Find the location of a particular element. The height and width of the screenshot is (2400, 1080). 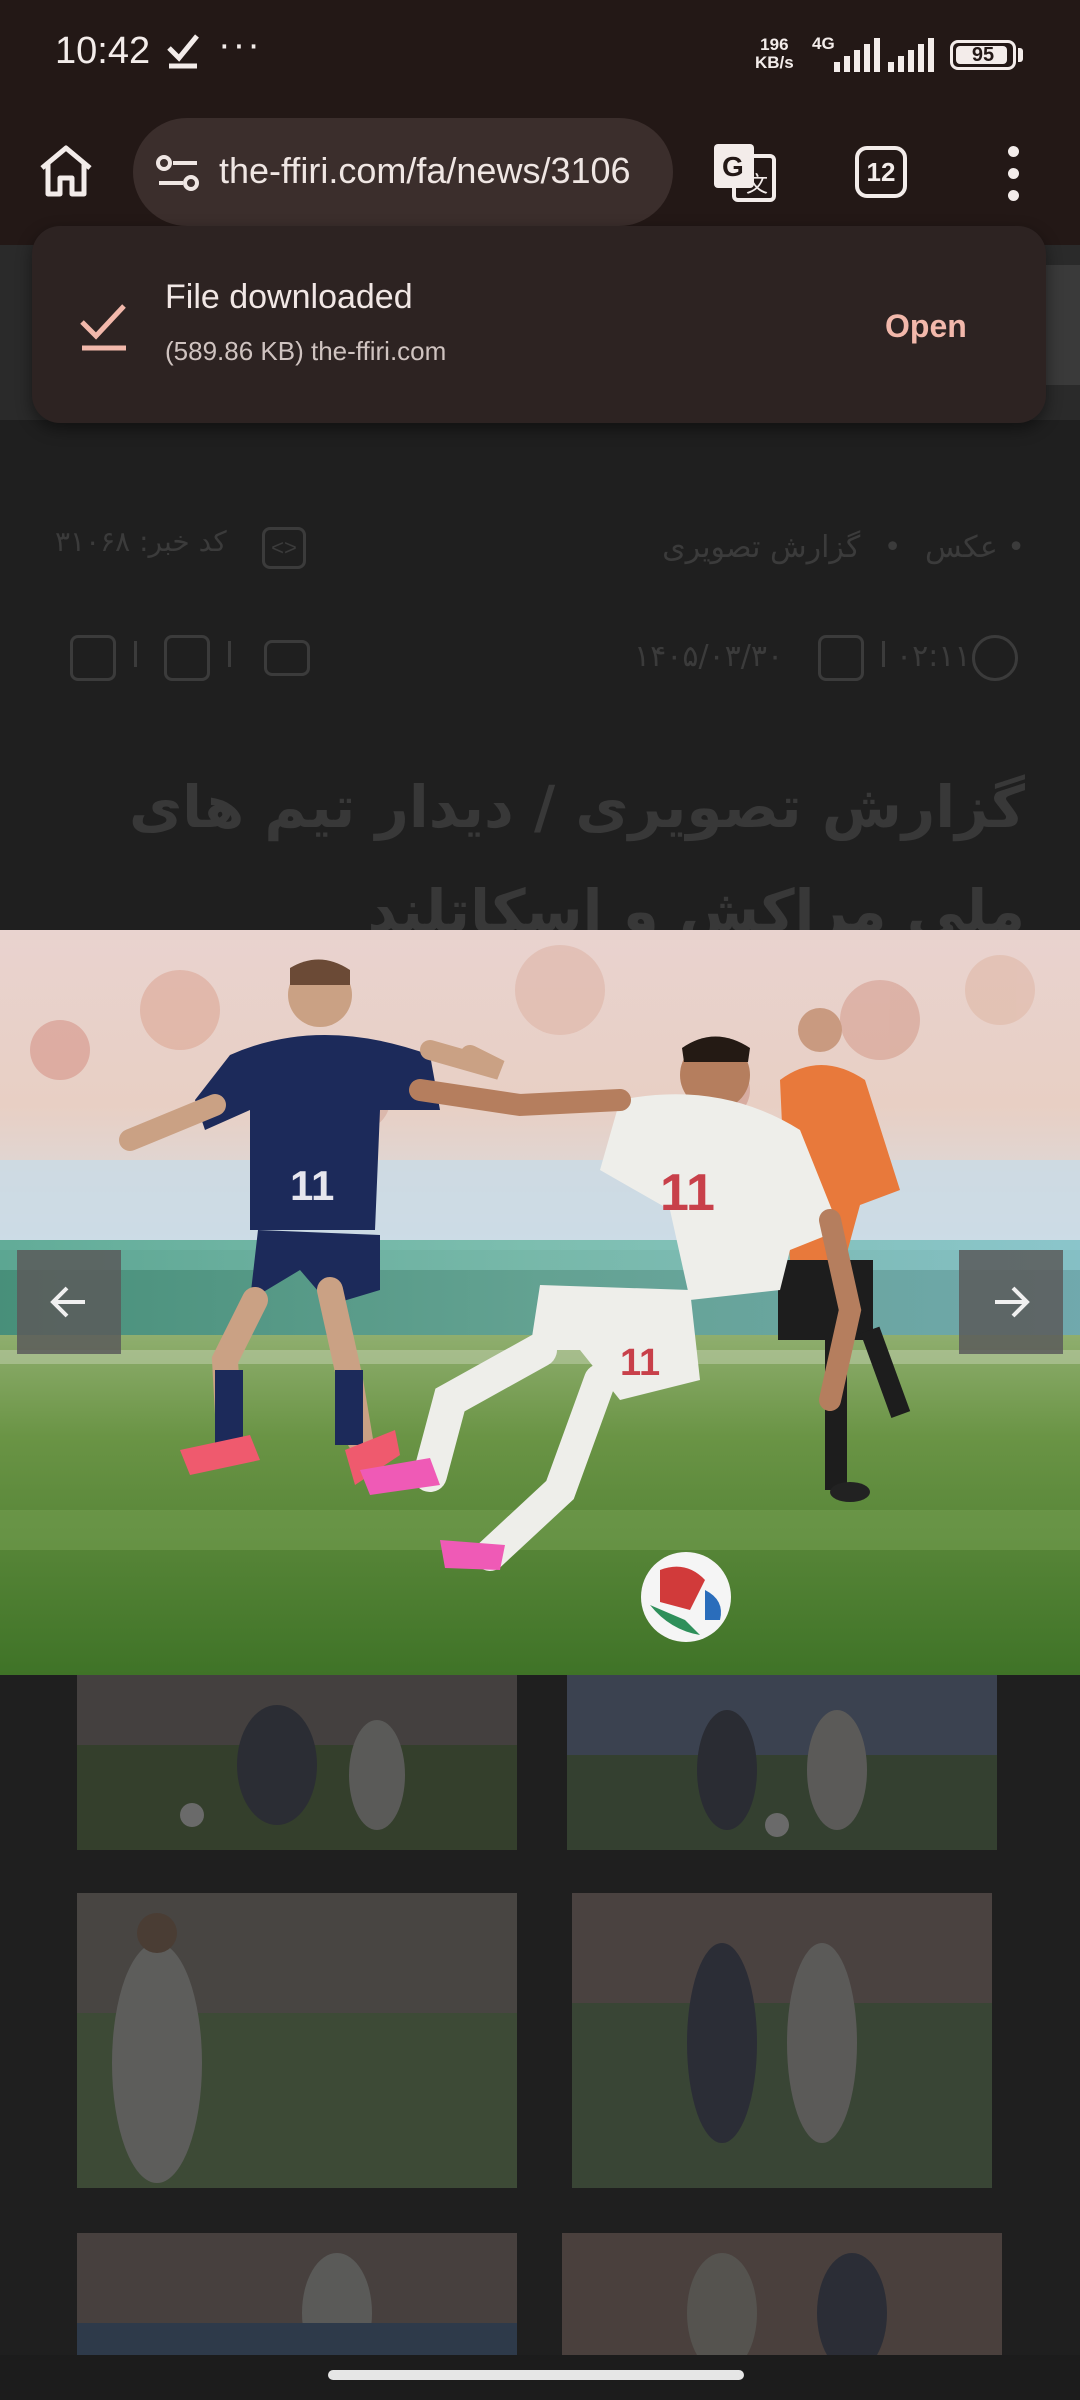

more-notifications-icon: ··· is located at coordinates (240, 45).